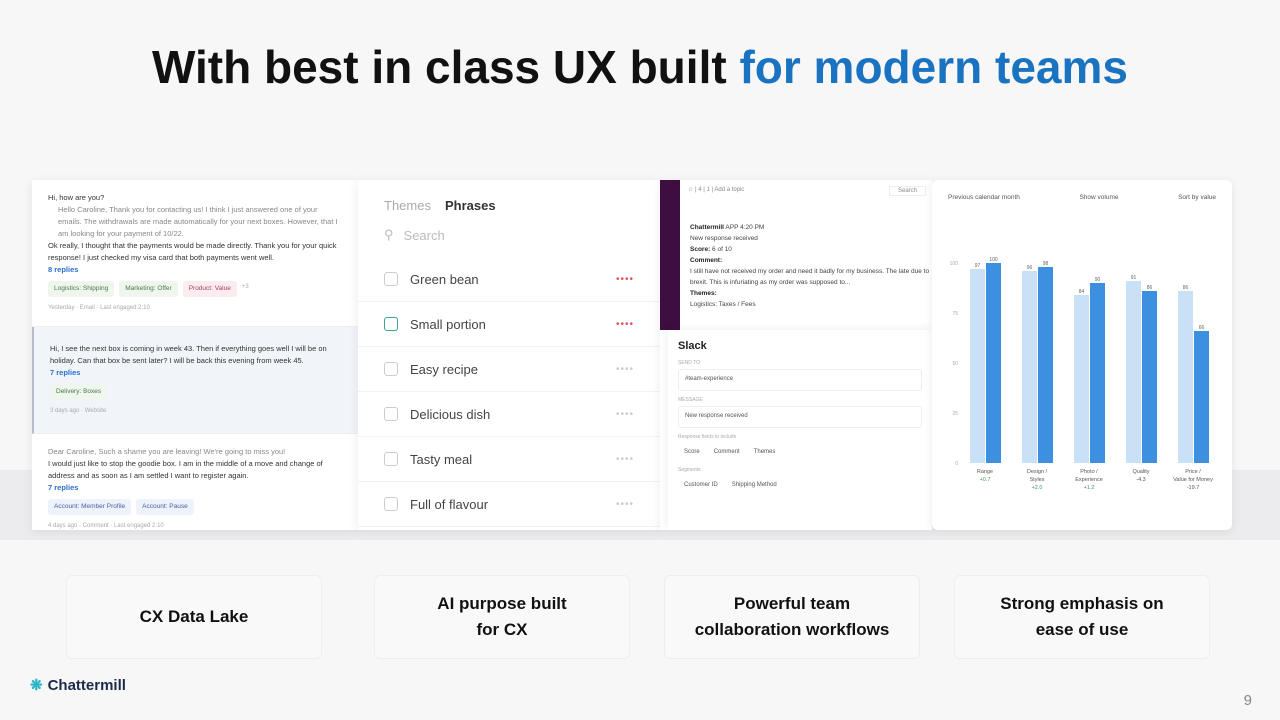  Describe the element at coordinates (1193, 472) in the screenshot. I see `x-tick-label: Price /` at that location.